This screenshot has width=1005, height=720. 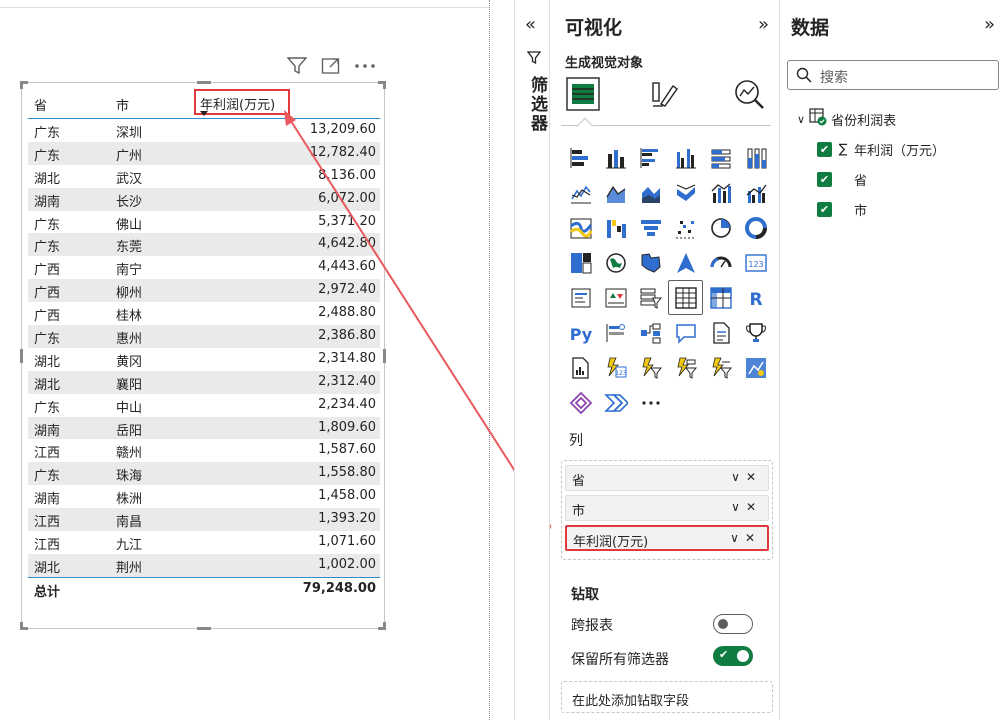 I want to click on 100-column-icon, so click(x=755, y=157).